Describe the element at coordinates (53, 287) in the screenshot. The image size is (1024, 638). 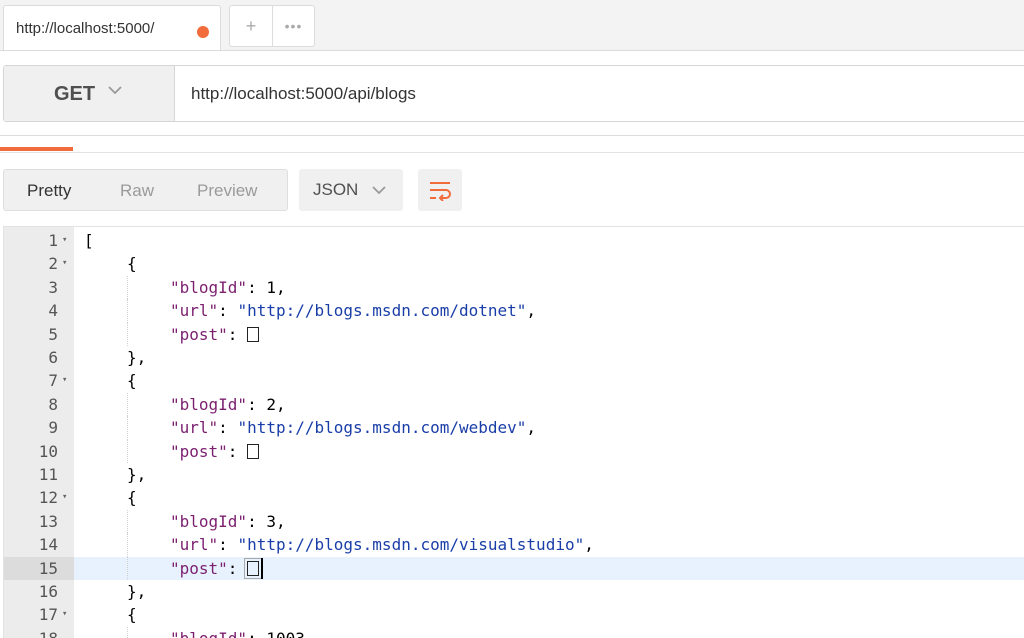
I see `line-number-text: 3` at that location.